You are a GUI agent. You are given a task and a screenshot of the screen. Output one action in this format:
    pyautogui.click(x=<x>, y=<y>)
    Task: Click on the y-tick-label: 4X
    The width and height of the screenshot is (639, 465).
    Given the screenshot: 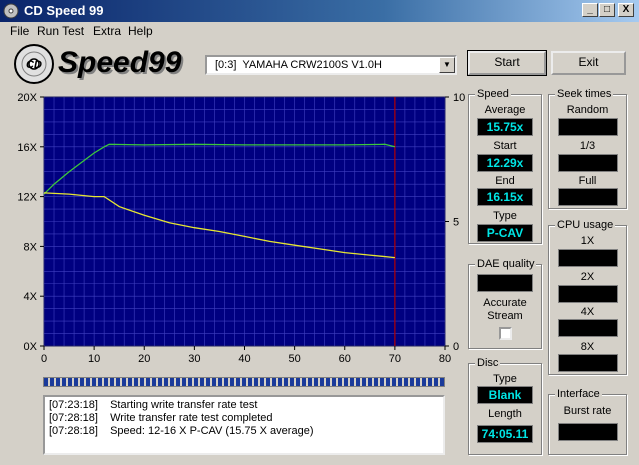 What is the action you would take?
    pyautogui.click(x=31, y=297)
    